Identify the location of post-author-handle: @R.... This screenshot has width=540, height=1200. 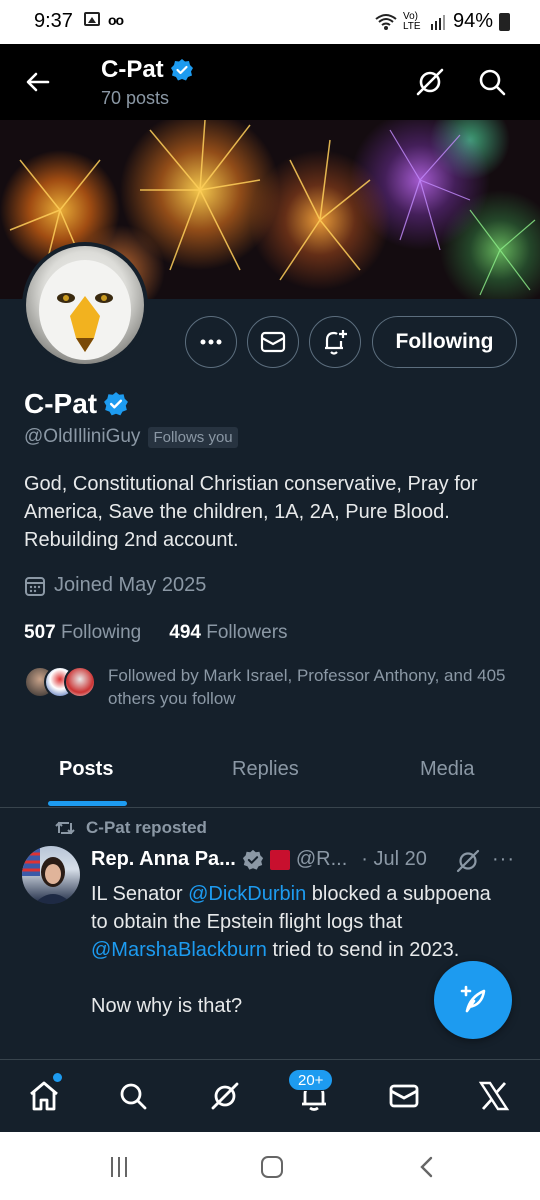
(321, 859).